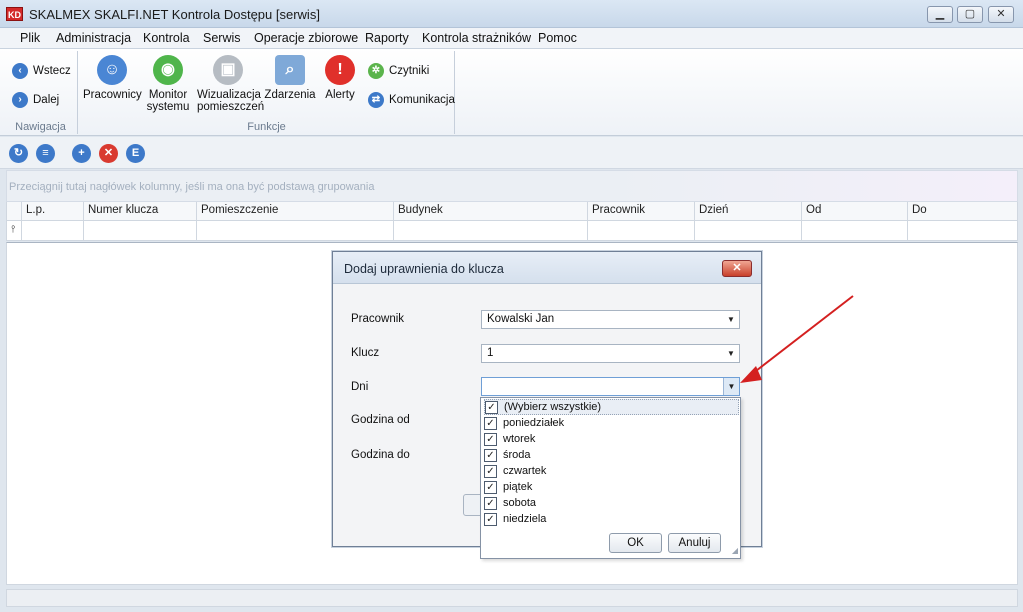  I want to click on annotation-arrow, so click(797, 339).